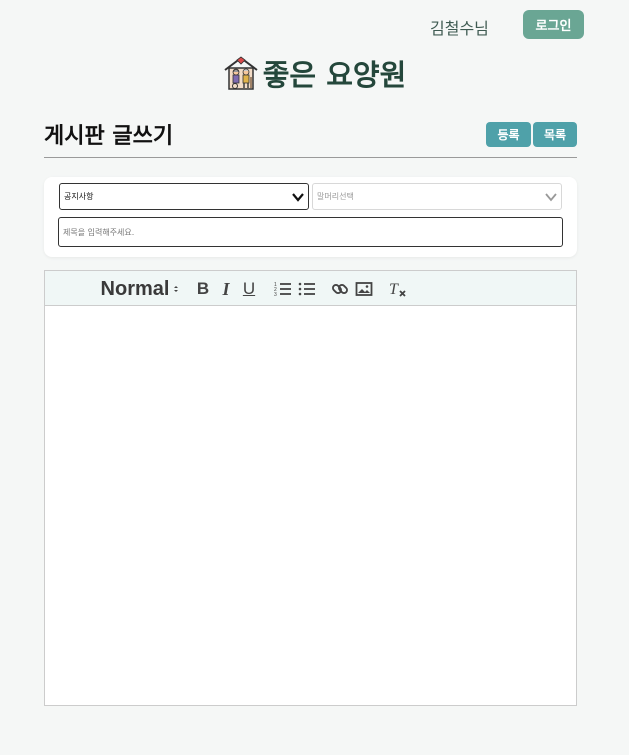  I want to click on nursing-home-icon, so click(241, 73).